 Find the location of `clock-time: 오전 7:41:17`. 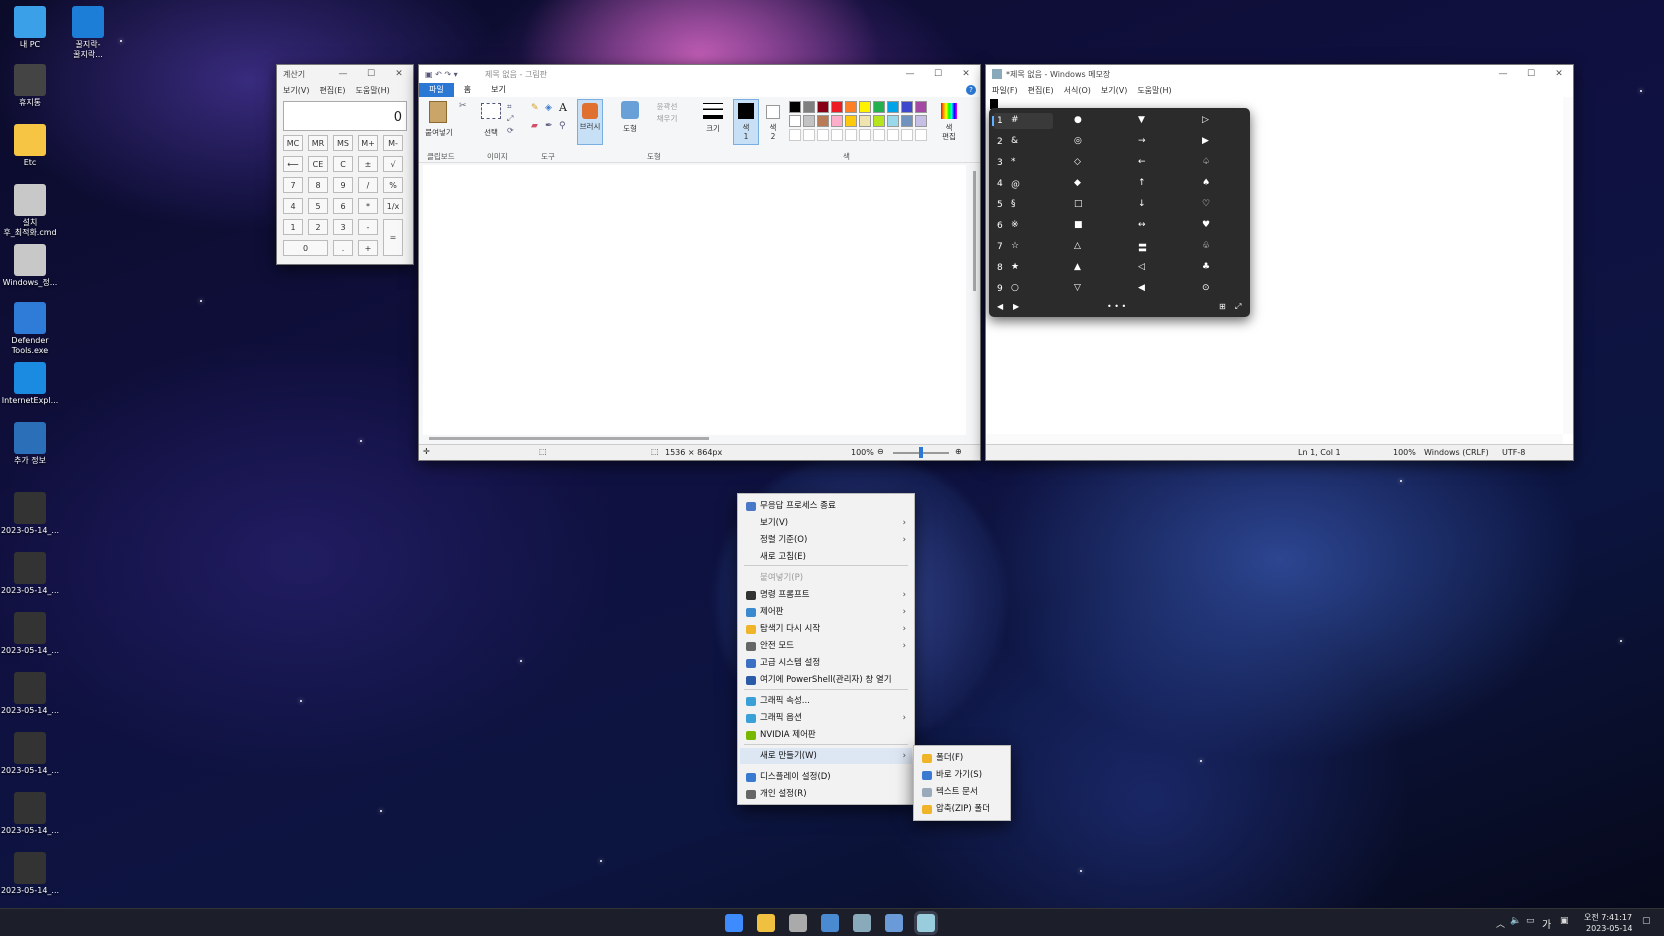

clock-time: 오전 7:41:17 is located at coordinates (1608, 917).